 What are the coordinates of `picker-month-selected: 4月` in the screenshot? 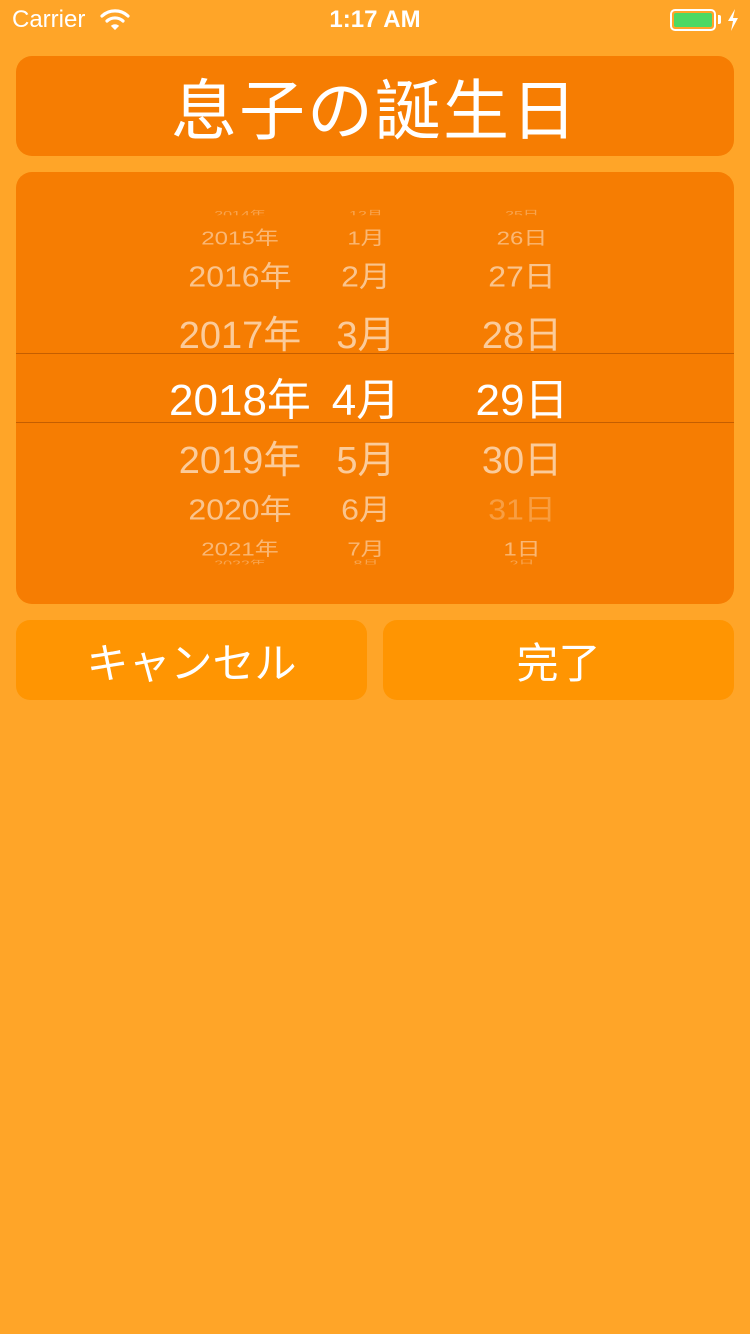 It's located at (366, 396).